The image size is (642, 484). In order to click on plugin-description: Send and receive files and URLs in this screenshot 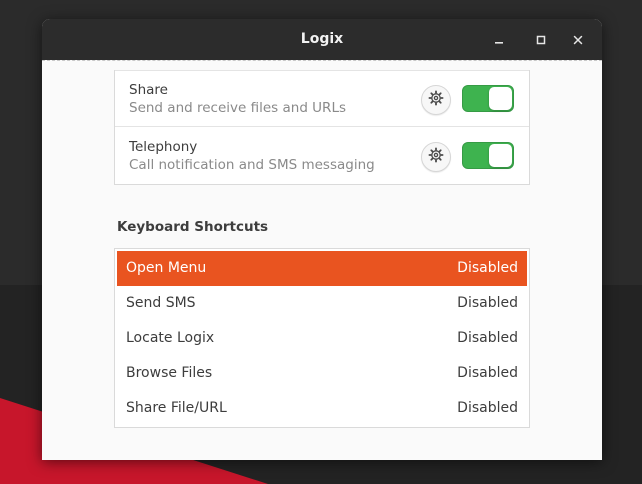, I will do `click(237, 108)`.